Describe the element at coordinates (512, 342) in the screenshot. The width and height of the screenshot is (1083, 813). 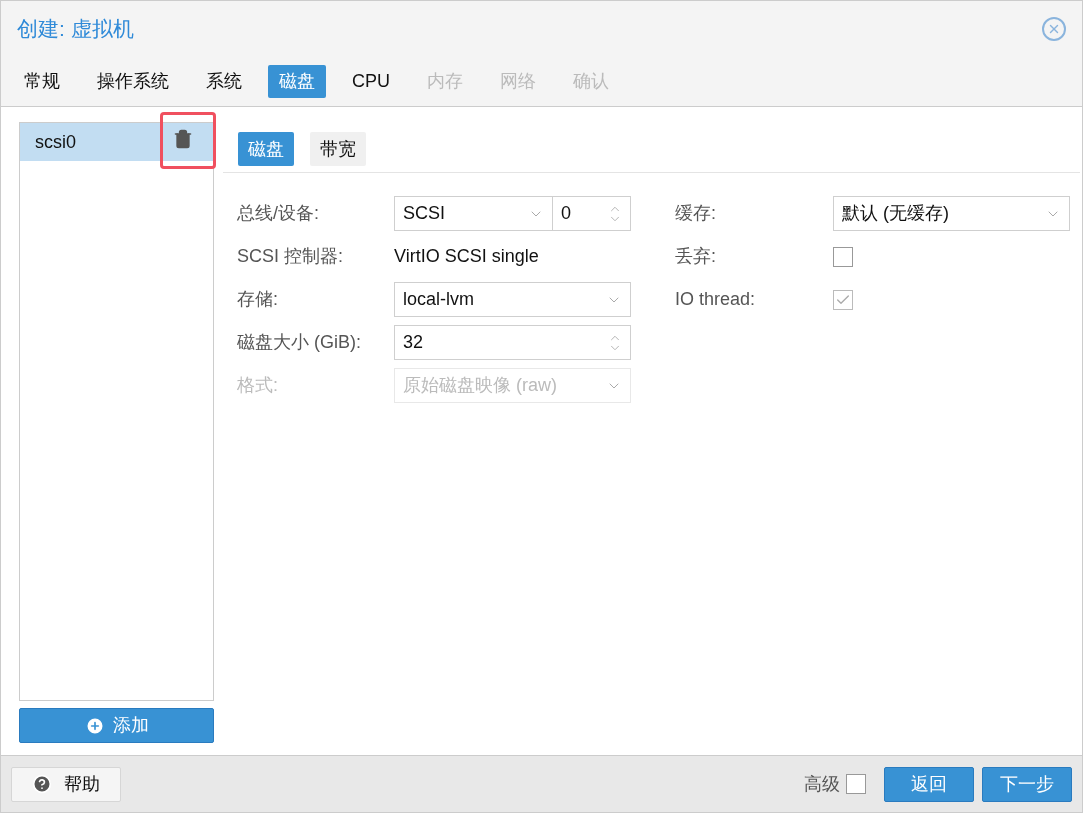
I see `number-field: 32` at that location.